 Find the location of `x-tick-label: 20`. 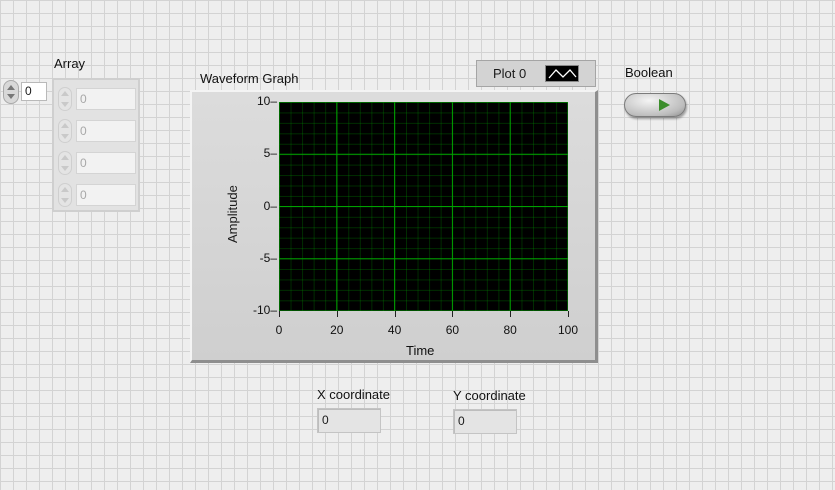

x-tick-label: 20 is located at coordinates (337, 330).